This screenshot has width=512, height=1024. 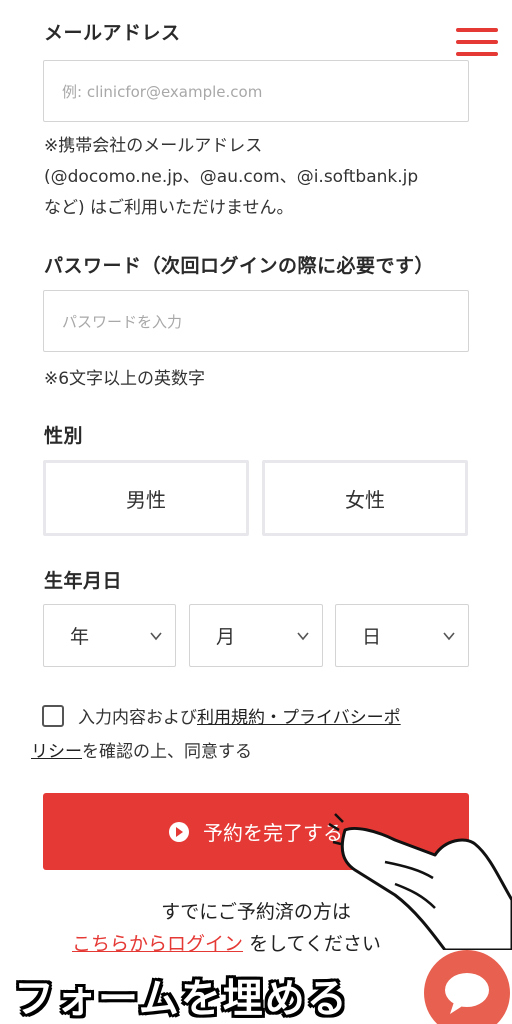 What do you see at coordinates (226, 637) in the screenshot?
I see `month-select-value: 月` at bounding box center [226, 637].